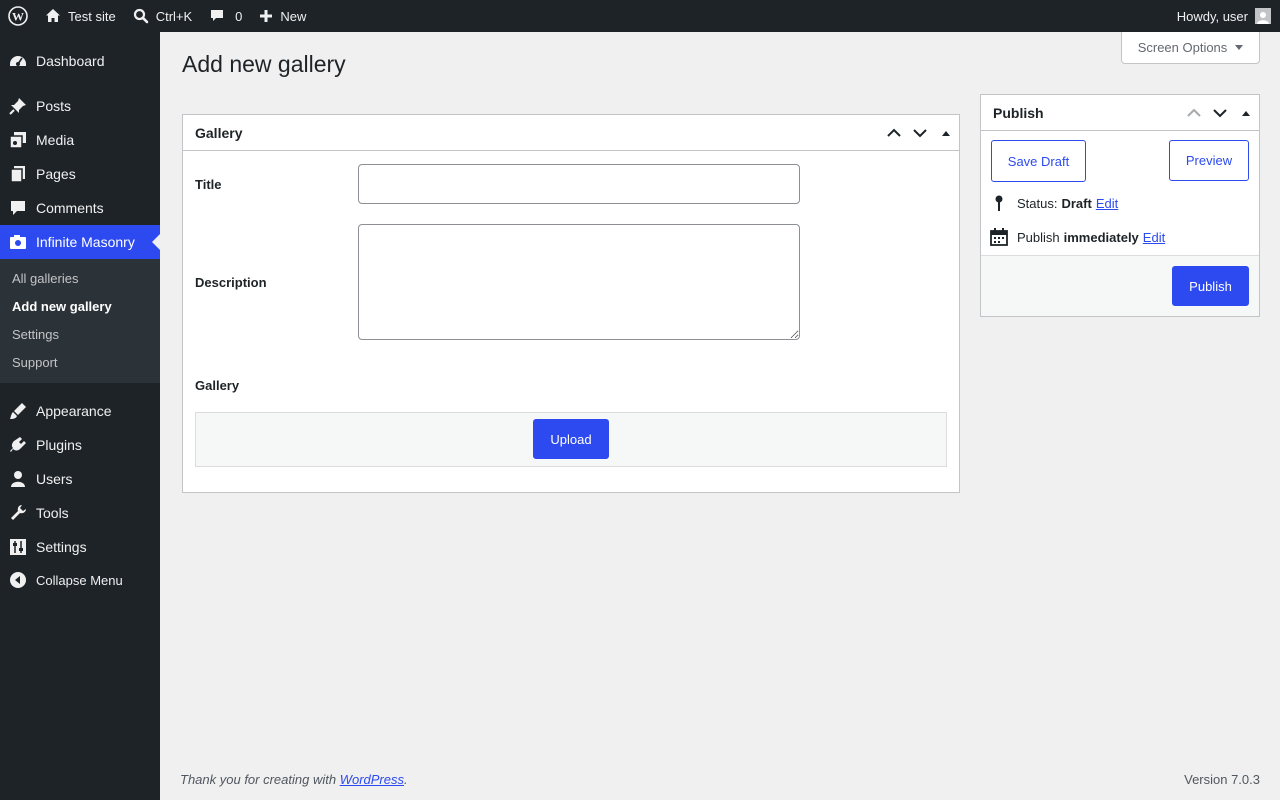 This screenshot has height=800, width=1280. I want to click on collapse-menu-button: Collapse Menu, so click(80, 580).